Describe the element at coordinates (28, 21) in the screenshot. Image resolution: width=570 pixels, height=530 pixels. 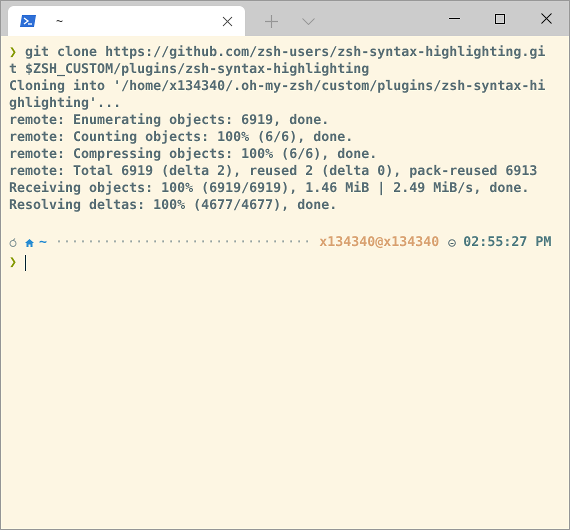
I see `terminal-icon` at that location.